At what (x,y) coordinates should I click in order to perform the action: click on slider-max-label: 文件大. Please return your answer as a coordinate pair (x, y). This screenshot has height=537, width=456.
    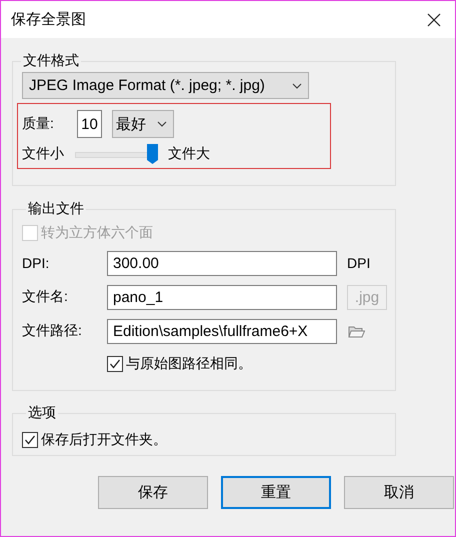
    Looking at the image, I should click on (189, 154).